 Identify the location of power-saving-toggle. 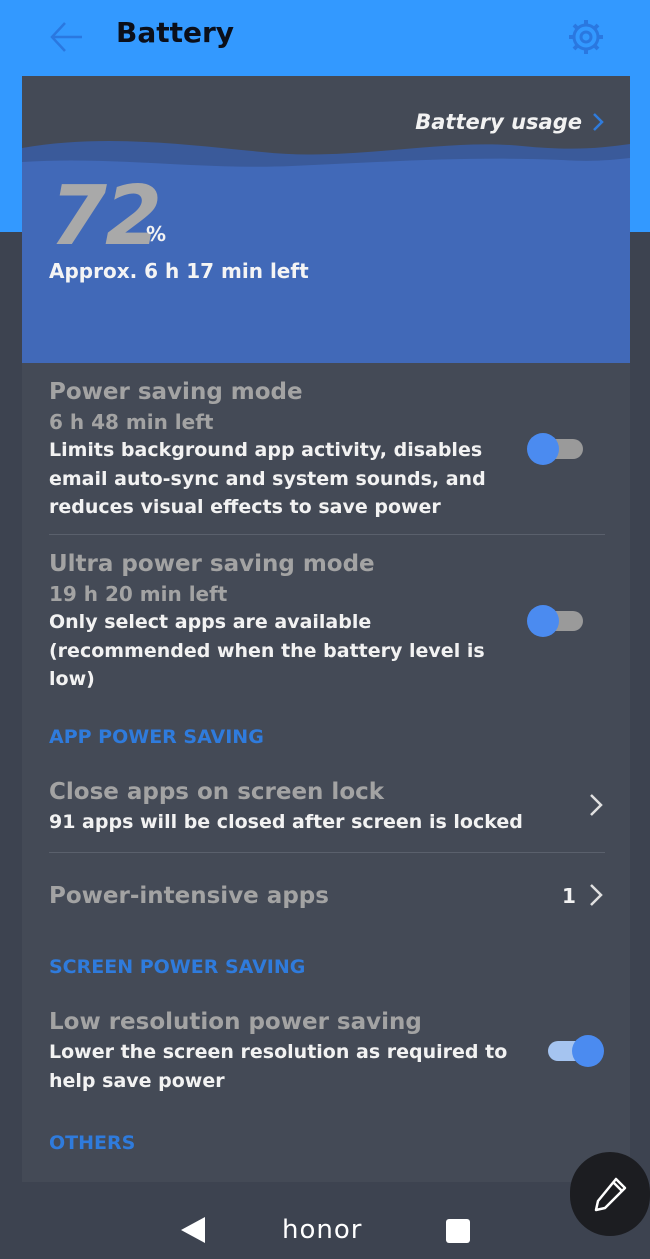
(557, 448).